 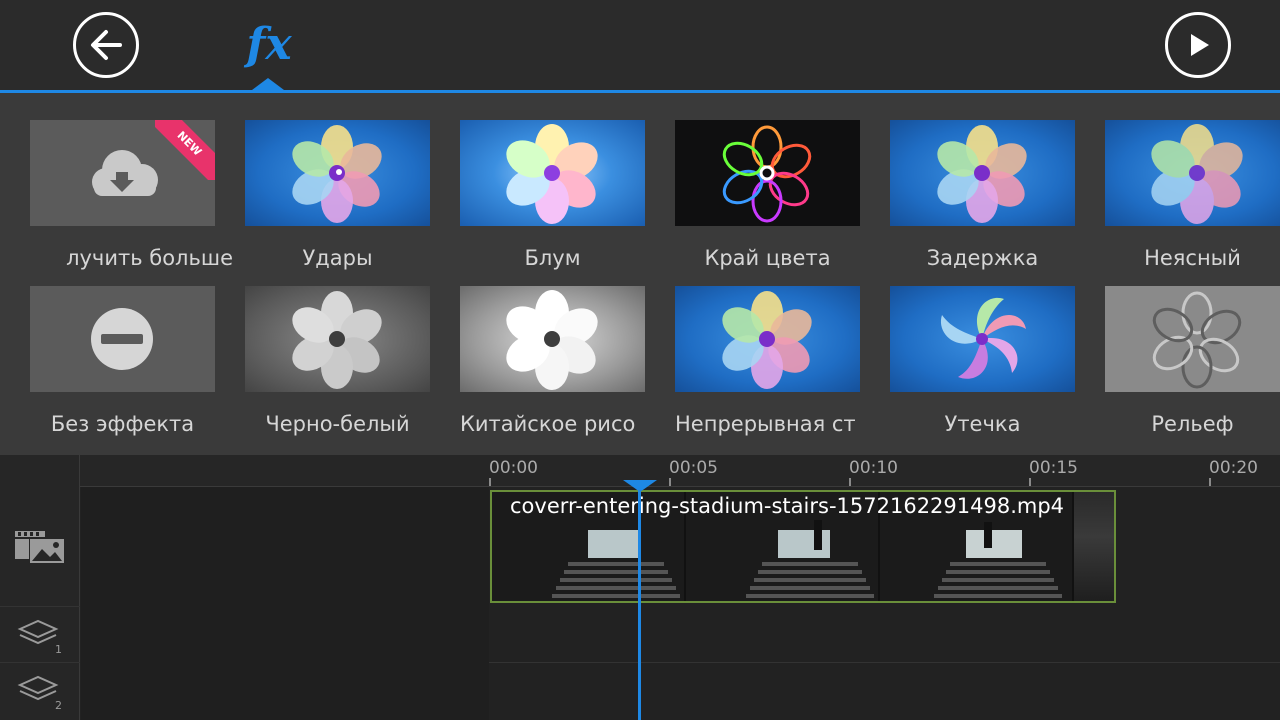 I want to click on tick-label: 00:15, so click(x=1053, y=468).